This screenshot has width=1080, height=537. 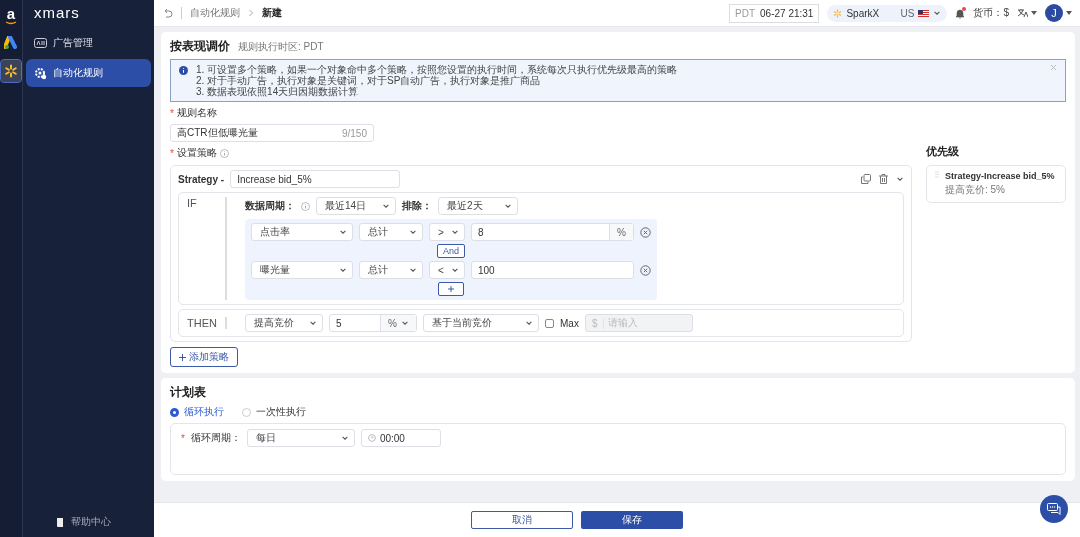 What do you see at coordinates (11, 43) in the screenshot?
I see `google-ads-logo` at bounding box center [11, 43].